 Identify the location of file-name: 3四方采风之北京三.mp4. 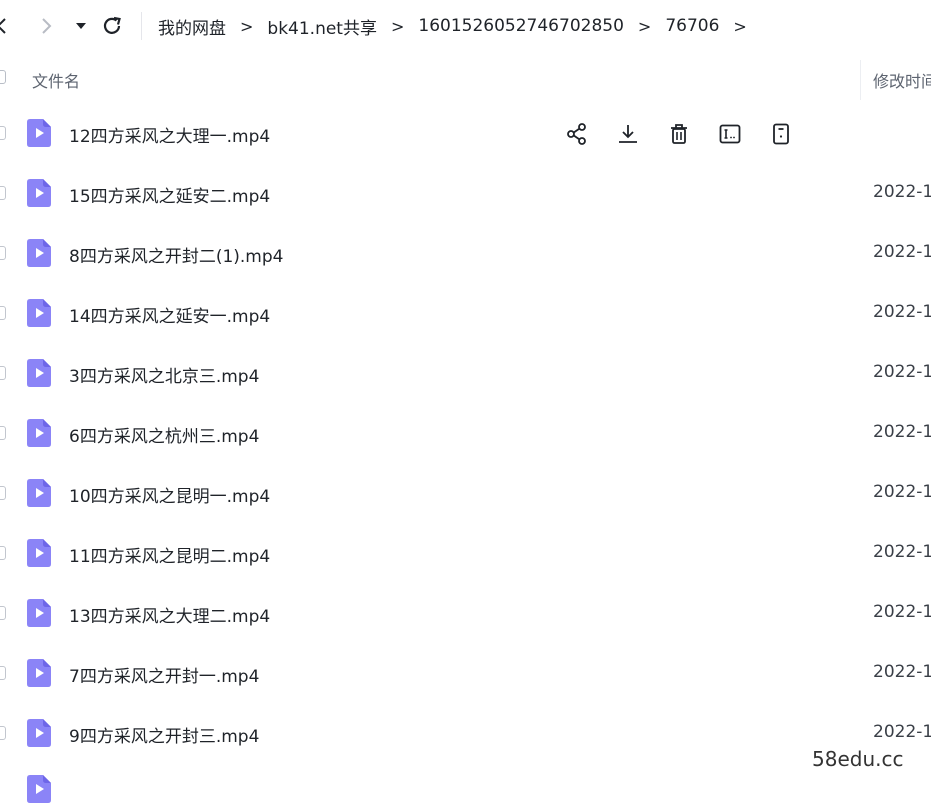
(164, 374).